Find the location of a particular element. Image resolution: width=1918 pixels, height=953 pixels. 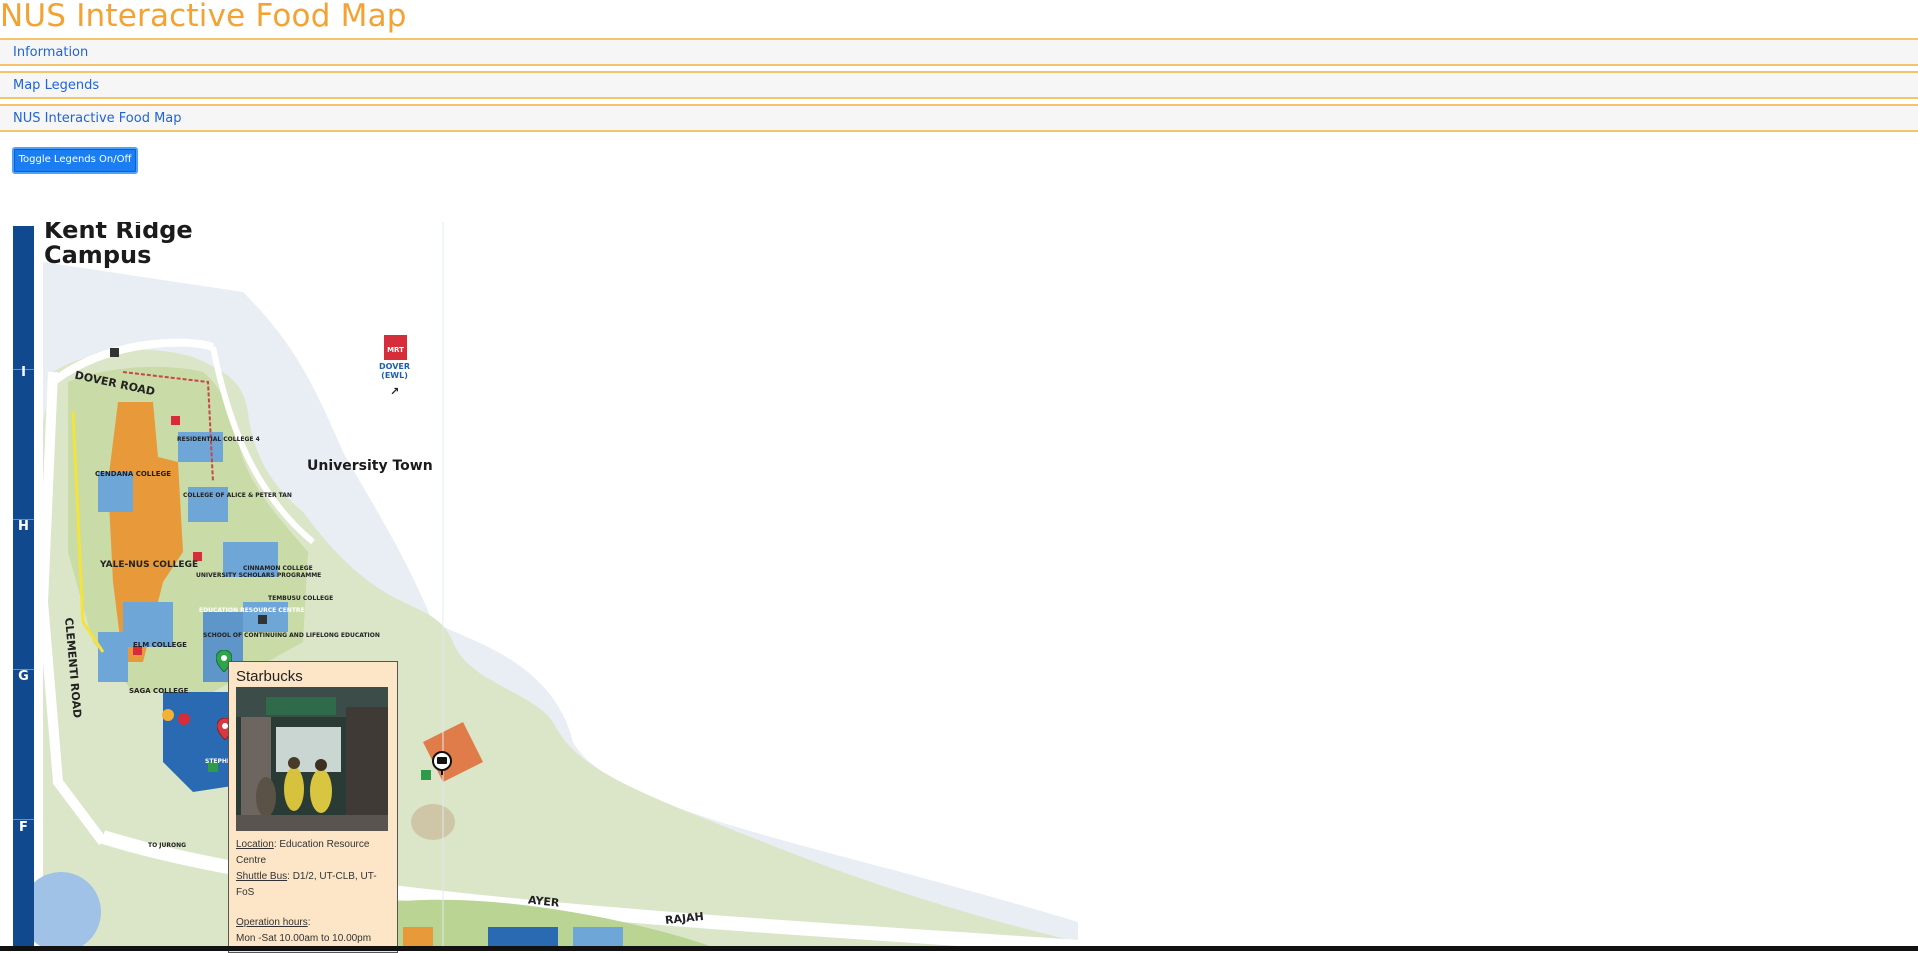

area-label-erc: EDUCATION RESOURCE CENTRE is located at coordinates (252, 610).